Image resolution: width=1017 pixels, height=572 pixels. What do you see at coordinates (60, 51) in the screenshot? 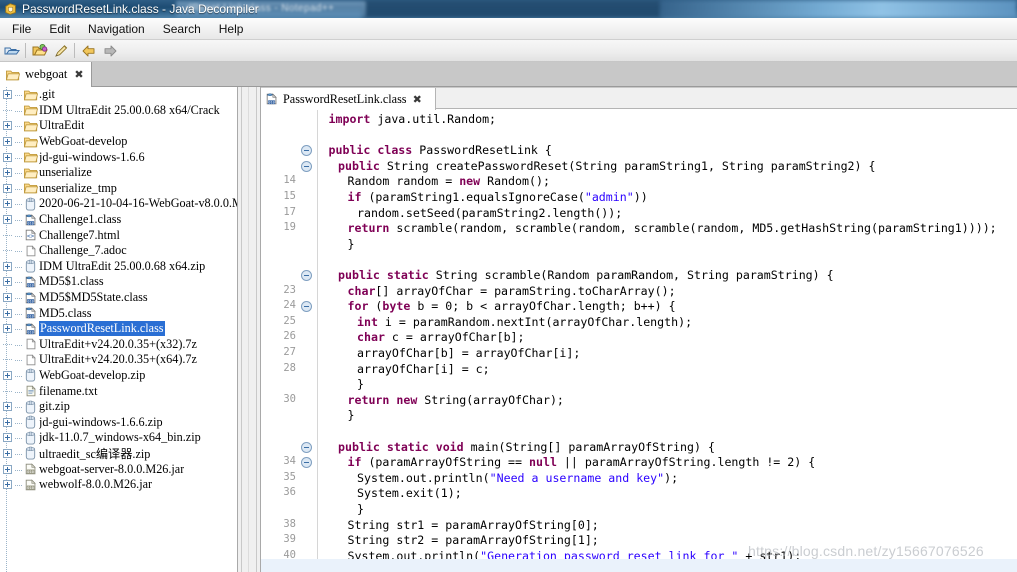
I see `search-button` at bounding box center [60, 51].